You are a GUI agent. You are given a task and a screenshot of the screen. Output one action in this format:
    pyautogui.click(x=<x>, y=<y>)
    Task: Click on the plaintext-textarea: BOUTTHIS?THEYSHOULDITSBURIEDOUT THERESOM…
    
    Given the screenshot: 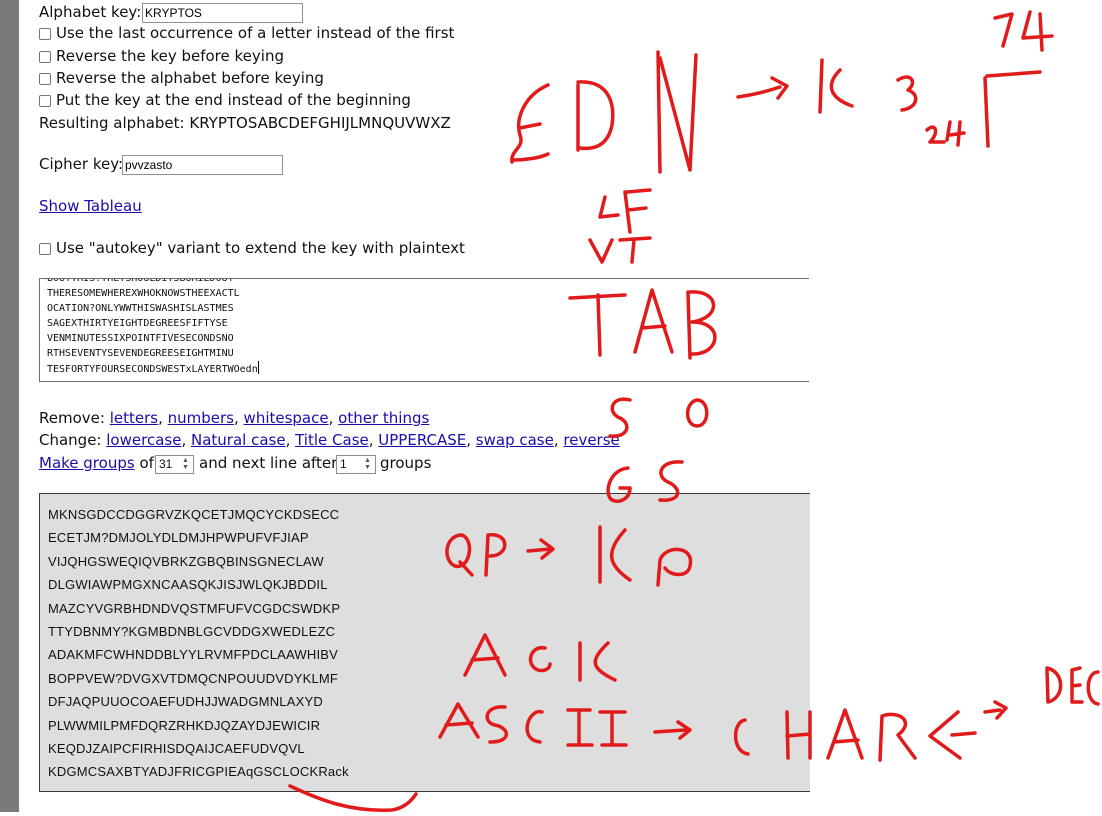 What is the action you would take?
    pyautogui.click(x=424, y=330)
    